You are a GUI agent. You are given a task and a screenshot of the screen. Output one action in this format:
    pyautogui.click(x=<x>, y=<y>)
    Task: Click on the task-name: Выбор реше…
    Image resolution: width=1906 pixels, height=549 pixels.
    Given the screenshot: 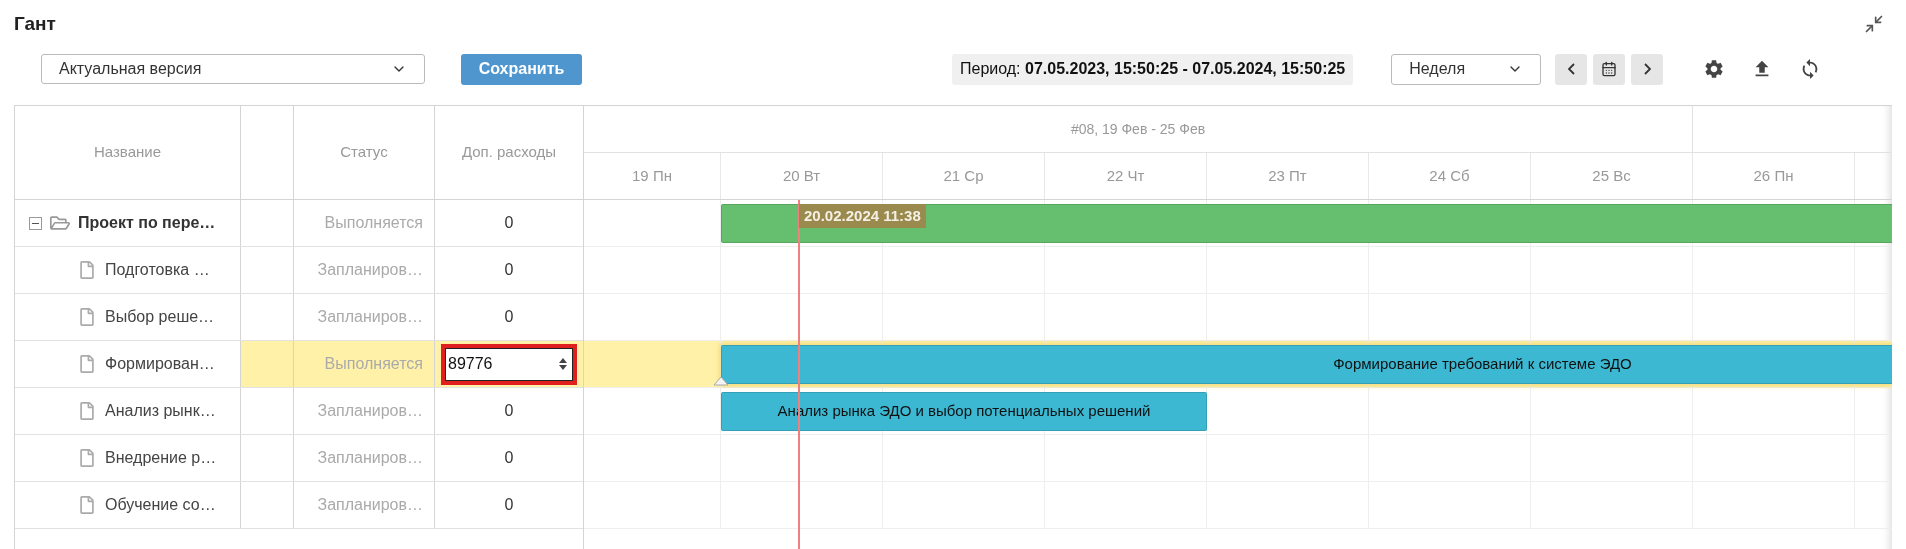 What is the action you would take?
    pyautogui.click(x=160, y=317)
    